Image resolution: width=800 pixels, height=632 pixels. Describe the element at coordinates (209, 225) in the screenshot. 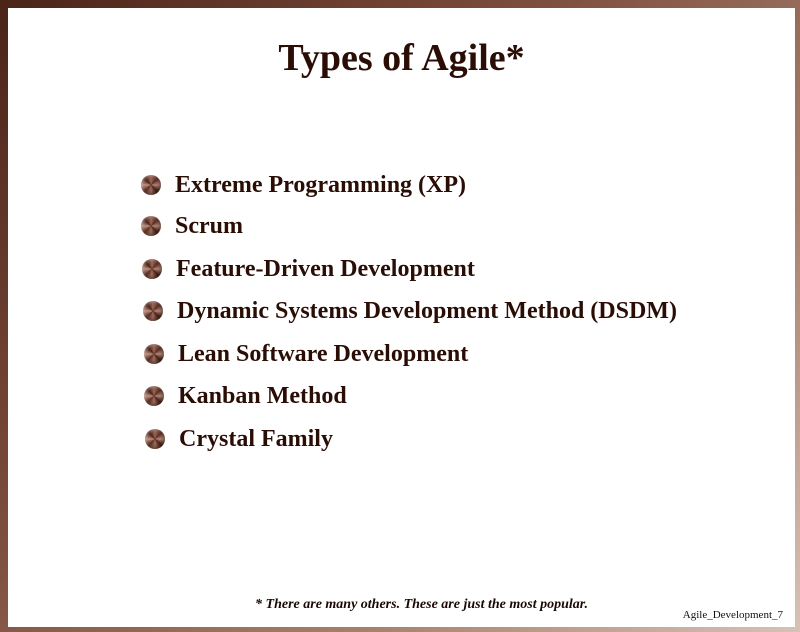

I see `list-item-label: Scrum` at that location.